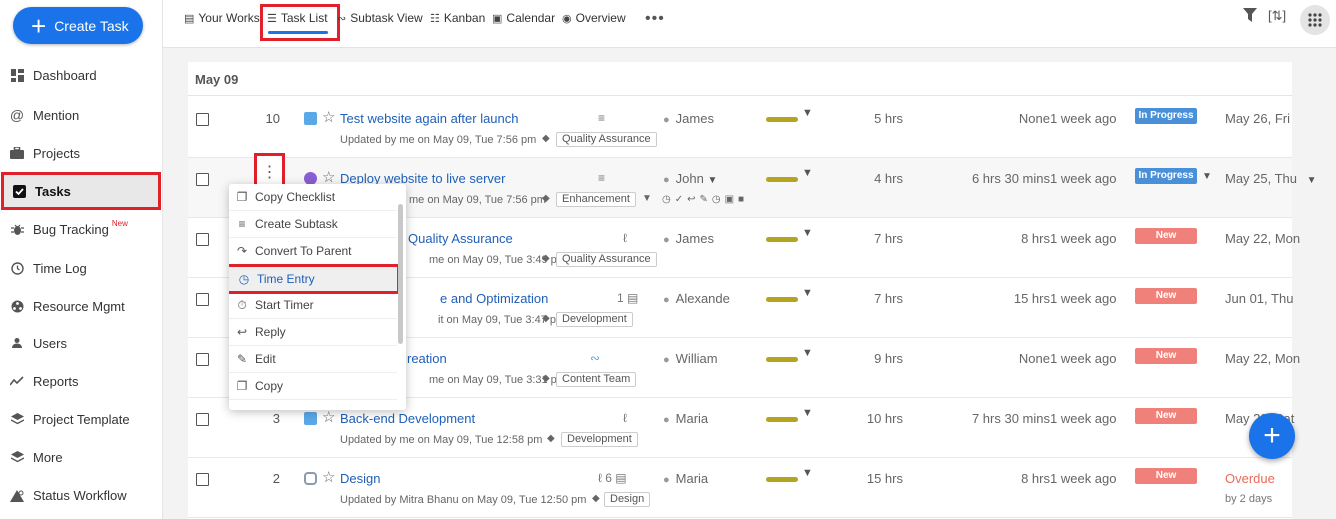 The image size is (1336, 519). What do you see at coordinates (400, 274) in the screenshot?
I see `menu-scrollbar` at bounding box center [400, 274].